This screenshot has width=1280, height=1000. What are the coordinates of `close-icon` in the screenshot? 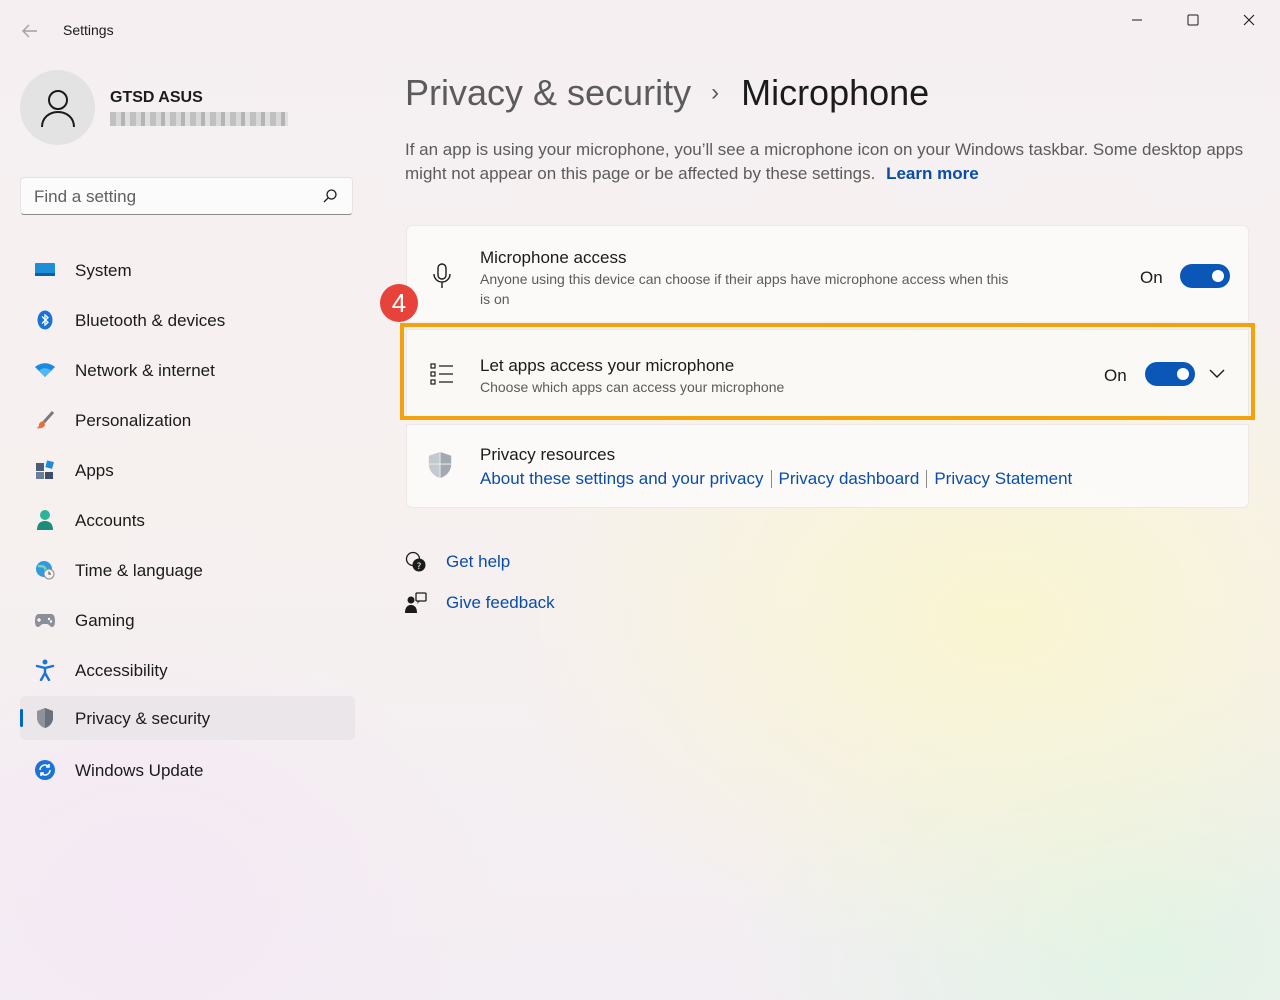 It's located at (1249, 20).